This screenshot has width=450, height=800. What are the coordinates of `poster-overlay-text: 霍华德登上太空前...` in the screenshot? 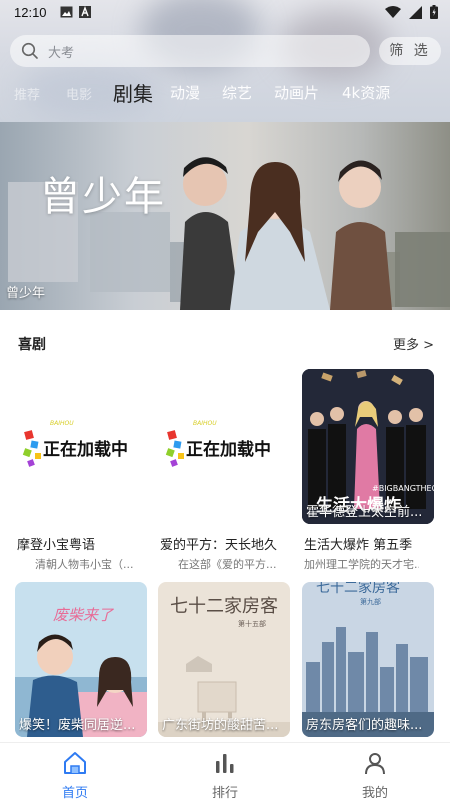 It's located at (364, 512).